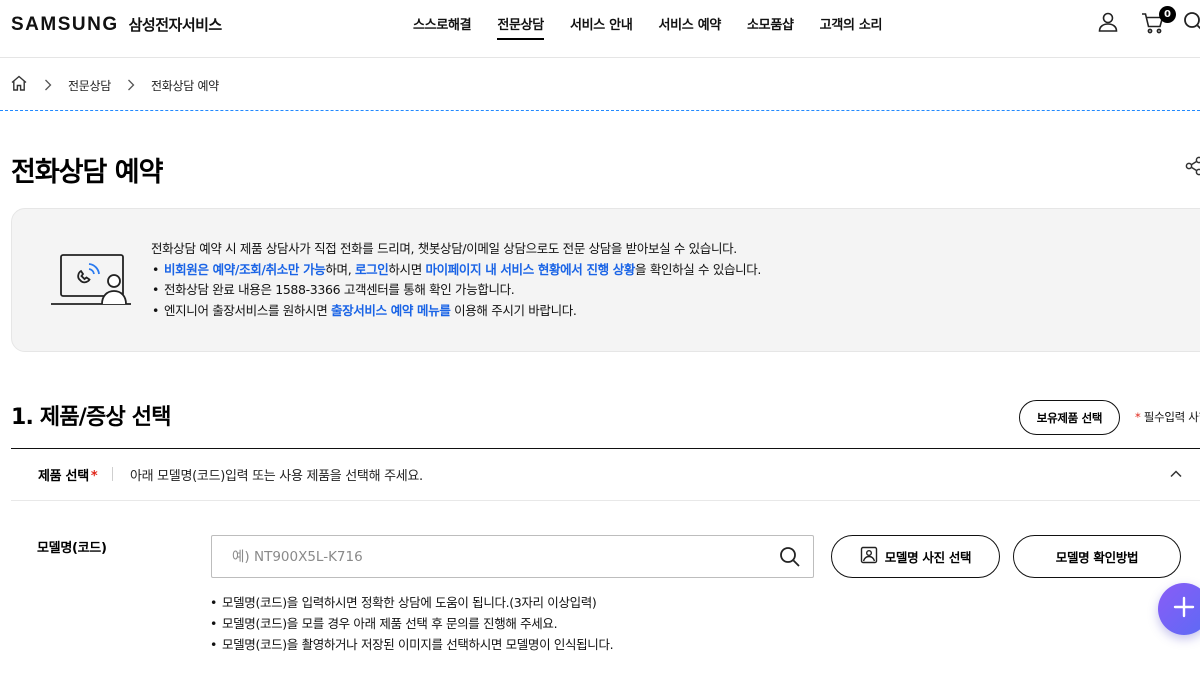 The height and width of the screenshot is (683, 1200). I want to click on breadcrumb: 전문상담 전화상담 예약, so click(114, 85).